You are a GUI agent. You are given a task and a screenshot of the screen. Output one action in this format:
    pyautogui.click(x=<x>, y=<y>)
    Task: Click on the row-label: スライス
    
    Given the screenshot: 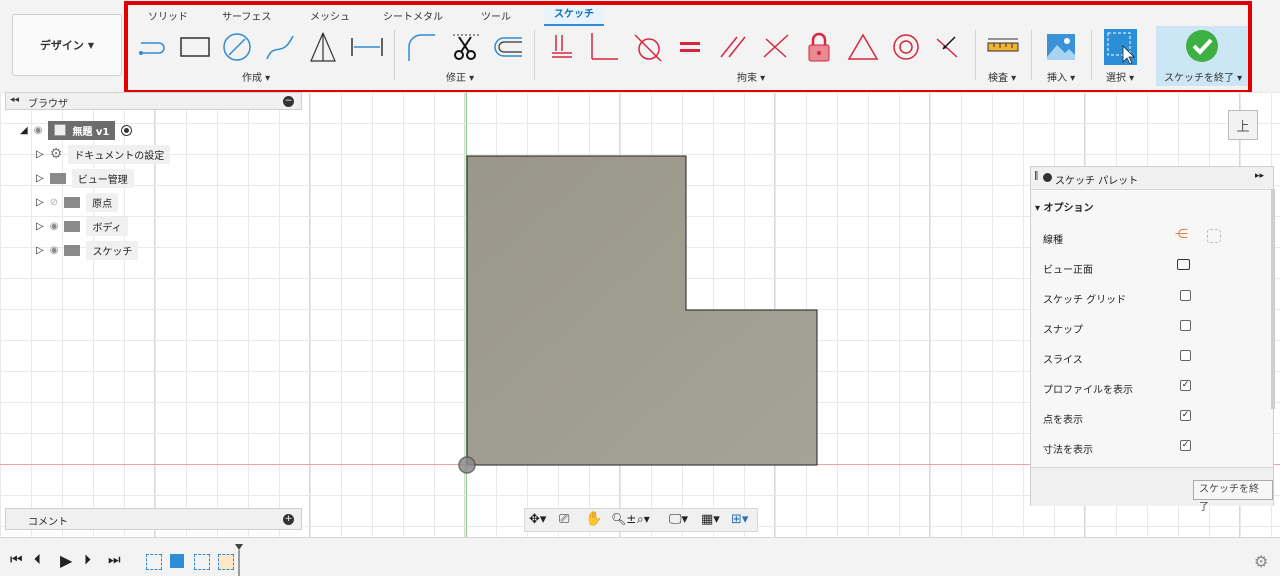 What is the action you would take?
    pyautogui.click(x=1063, y=360)
    